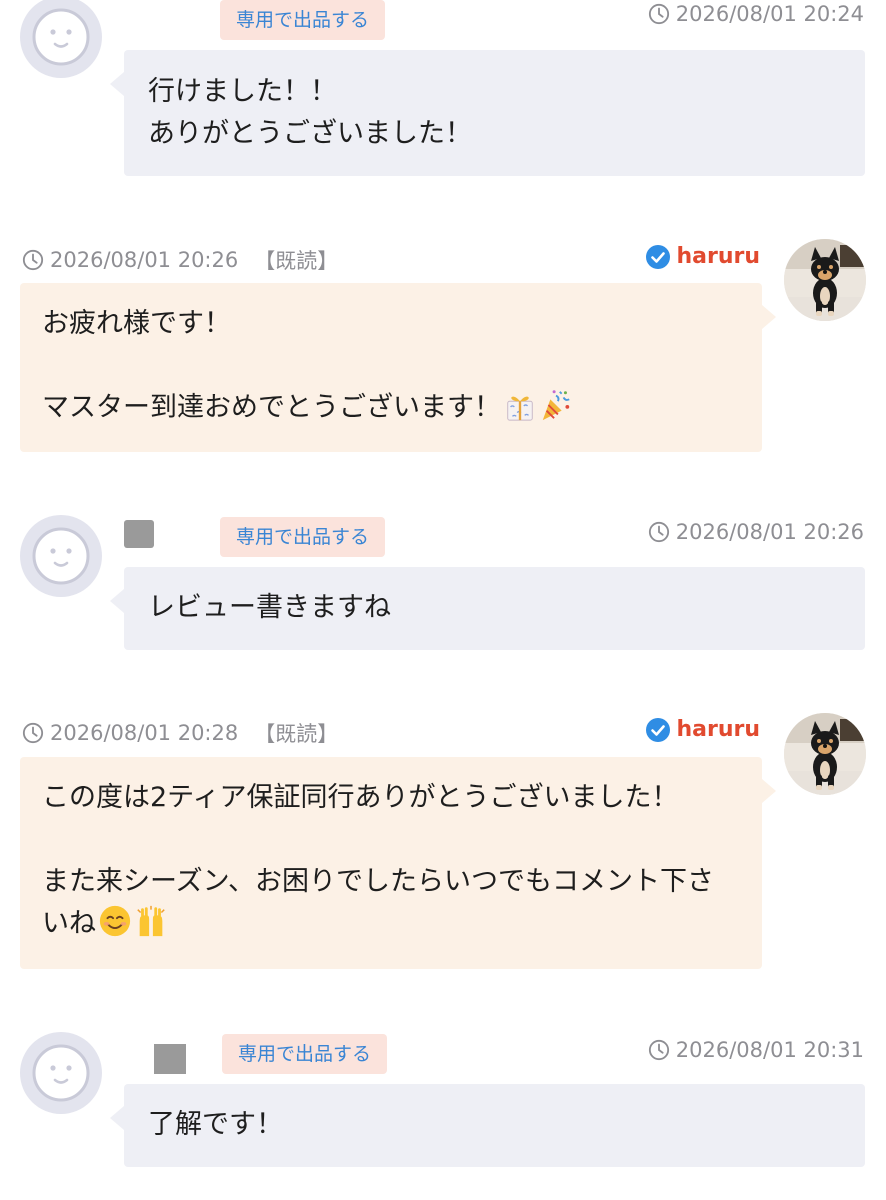  Describe the element at coordinates (520, 405) in the screenshot. I see `gift-ribbon-emoji` at that location.